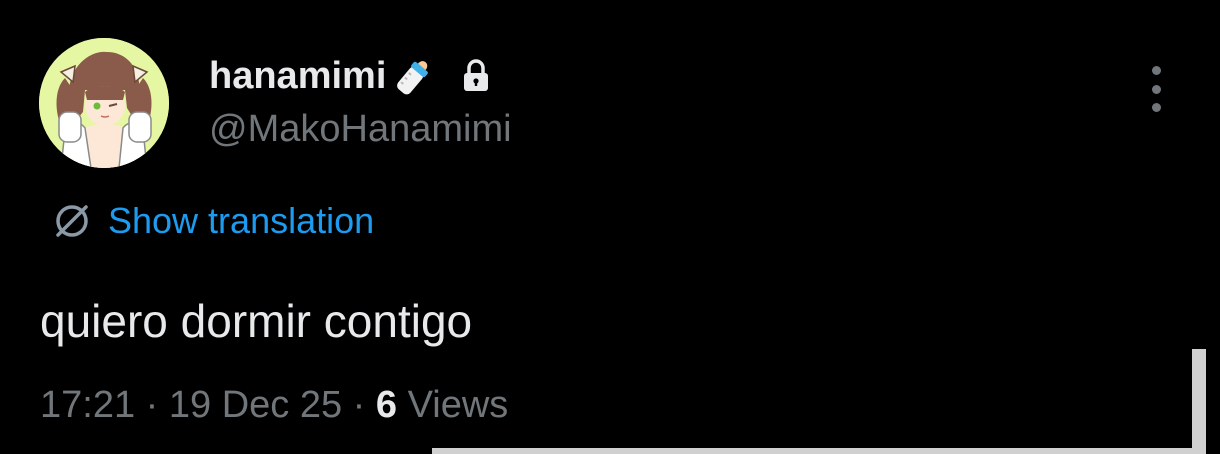 This screenshot has height=454, width=1220. I want to click on author-handle: @MakoHanamimi, so click(360, 129).